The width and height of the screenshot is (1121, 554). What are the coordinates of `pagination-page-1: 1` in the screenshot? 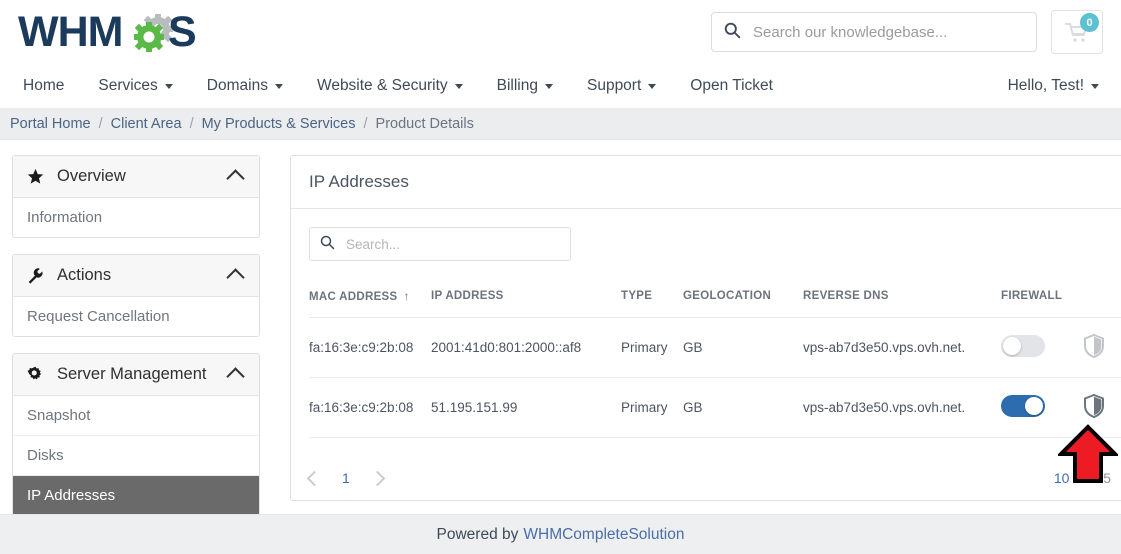 It's located at (346, 478).